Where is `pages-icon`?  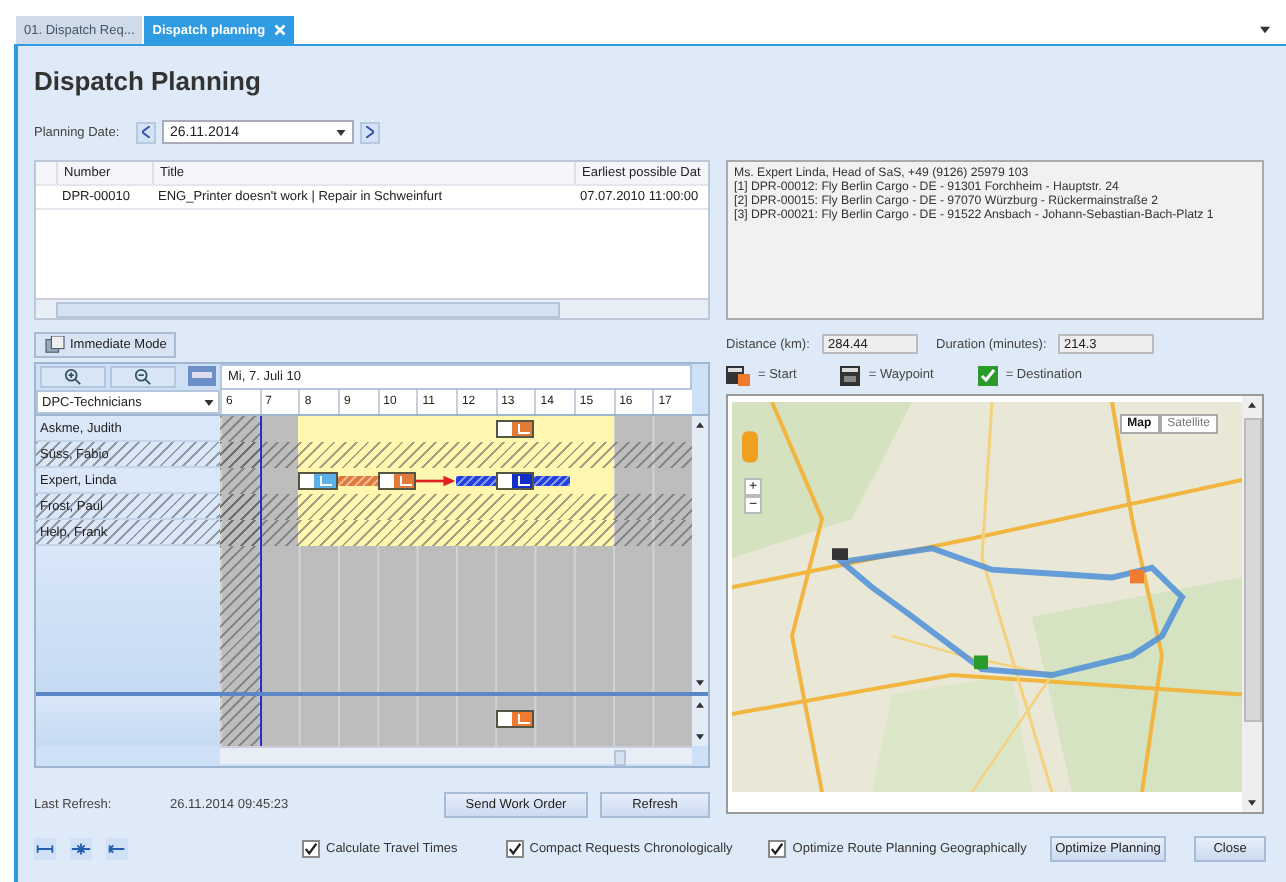
pages-icon is located at coordinates (55, 345).